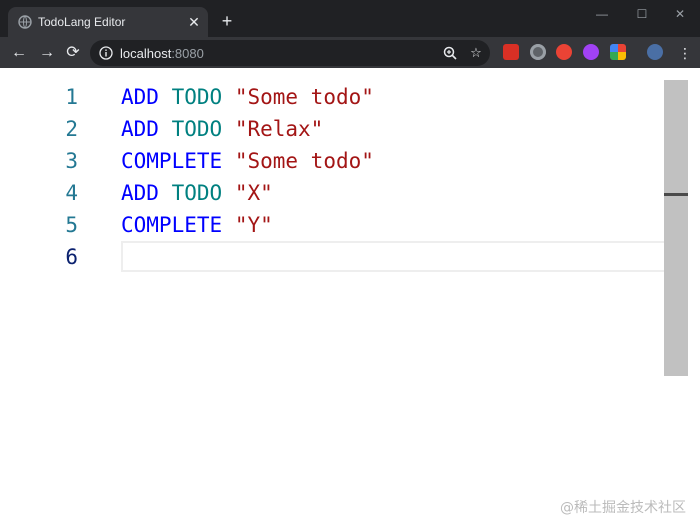 This screenshot has height=523, width=700. I want to click on globe-icon, so click(25, 22).